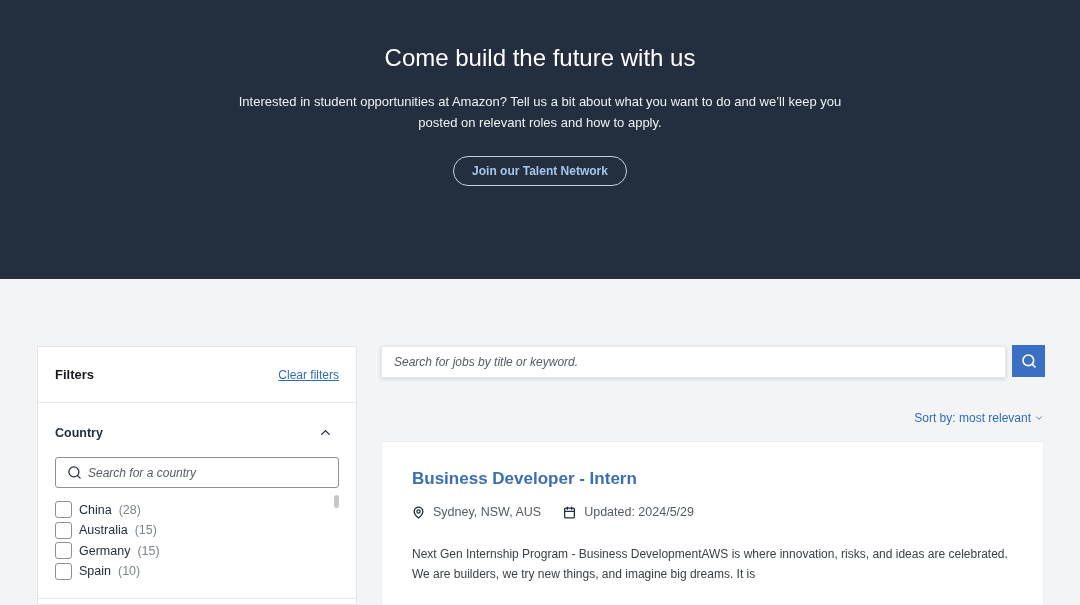 The height and width of the screenshot is (605, 1080). What do you see at coordinates (487, 512) in the screenshot?
I see `job-location: Sydney, NSW, AUS` at bounding box center [487, 512].